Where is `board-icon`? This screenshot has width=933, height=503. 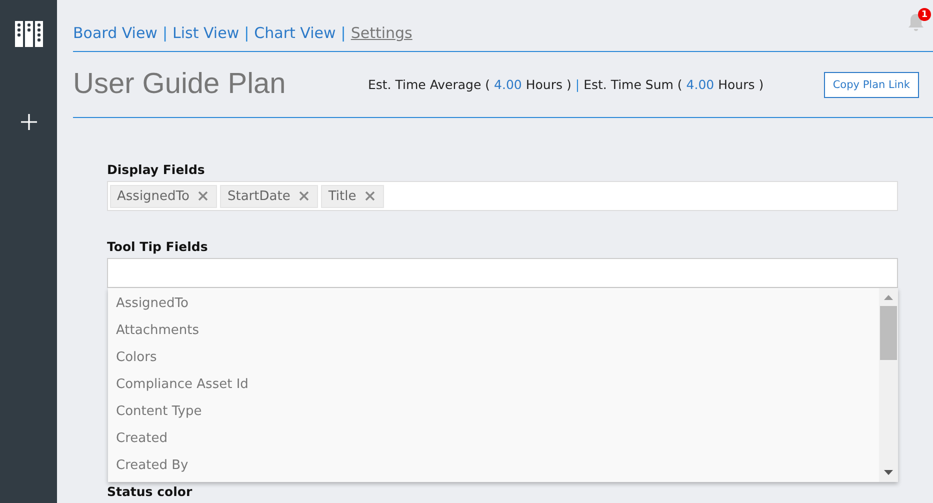 board-icon is located at coordinates (28, 34).